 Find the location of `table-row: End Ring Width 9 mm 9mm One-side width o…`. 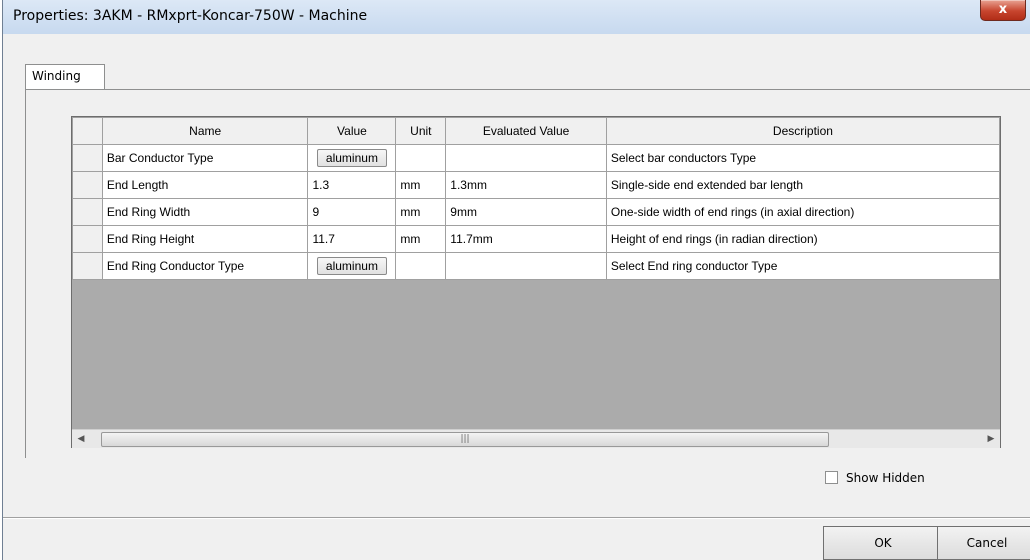

table-row: End Ring Width 9 mm 9mm One-side width o… is located at coordinates (536, 212).